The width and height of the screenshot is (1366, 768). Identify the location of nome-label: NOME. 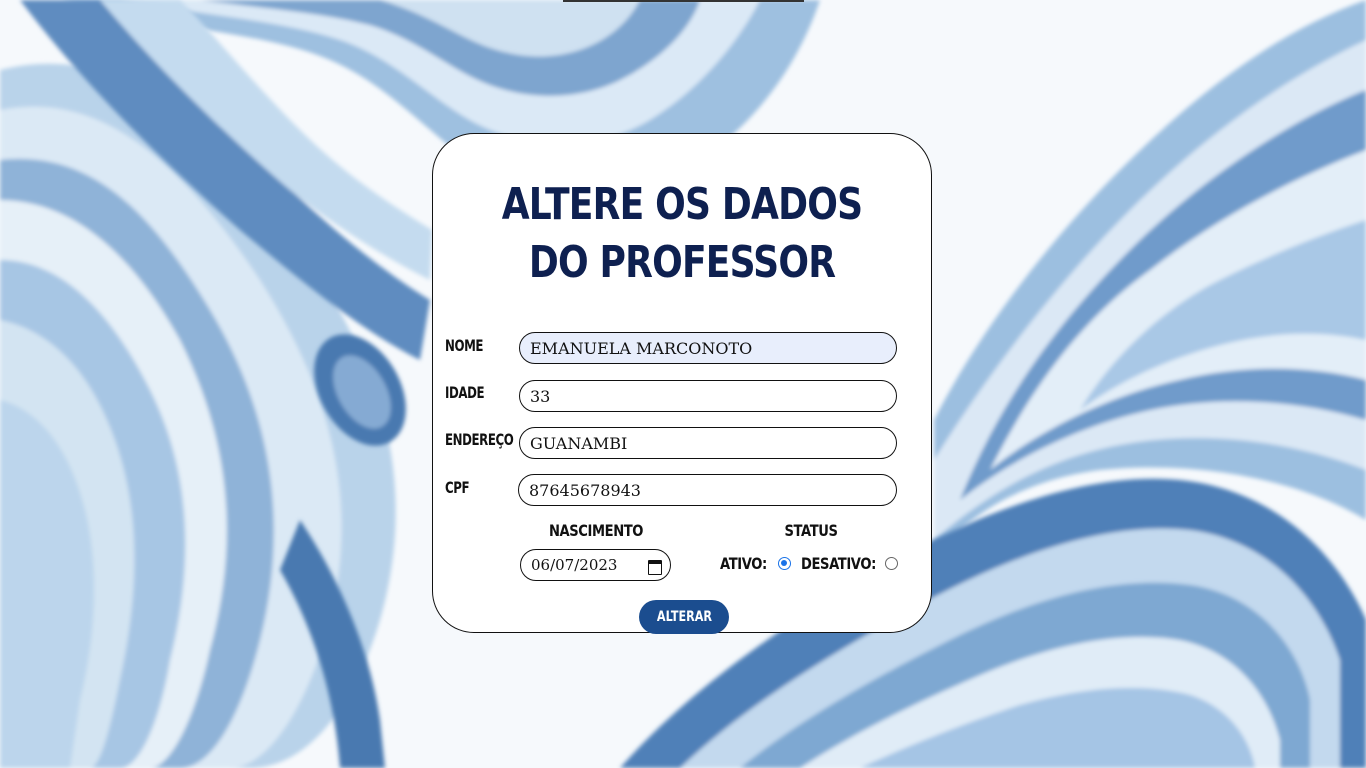
(464, 345).